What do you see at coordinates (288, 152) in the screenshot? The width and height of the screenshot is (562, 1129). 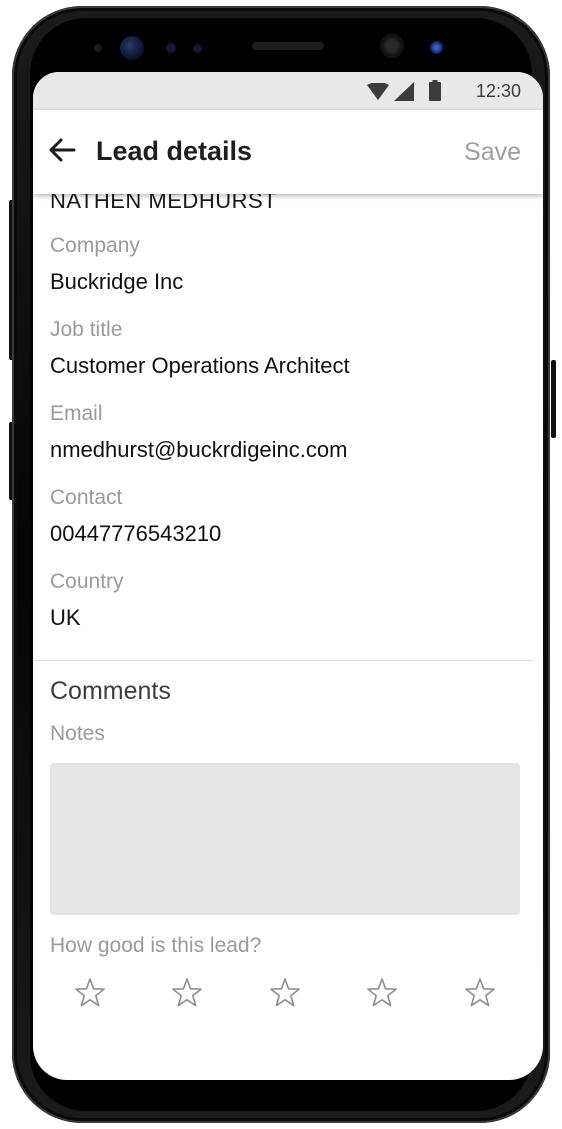 I see `app-bar: Lead details Save` at bounding box center [288, 152].